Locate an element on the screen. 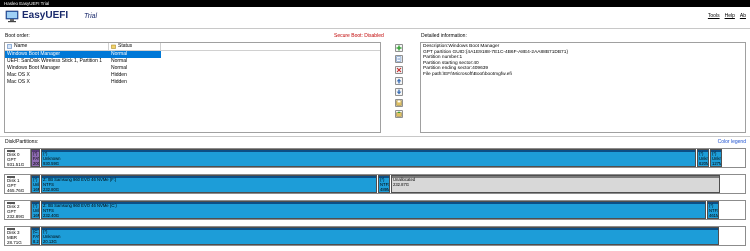  partition-label: 930.59G is located at coordinates (51, 163).